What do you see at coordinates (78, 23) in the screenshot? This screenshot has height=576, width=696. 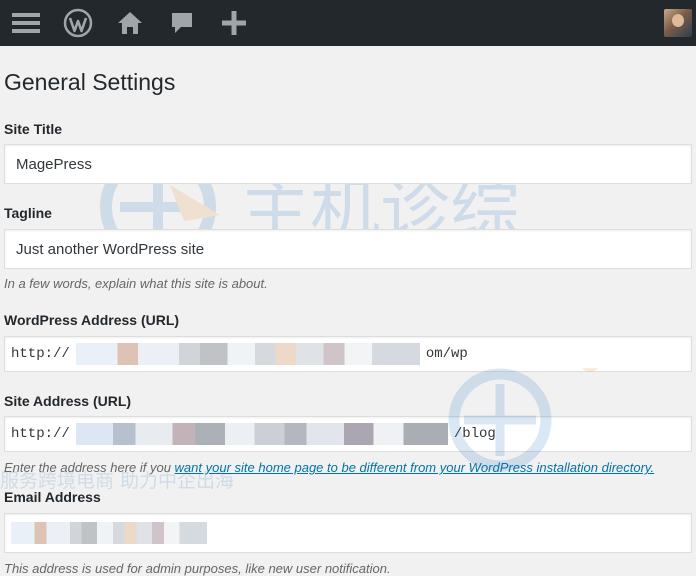 I see `wordpress-logo-icon` at bounding box center [78, 23].